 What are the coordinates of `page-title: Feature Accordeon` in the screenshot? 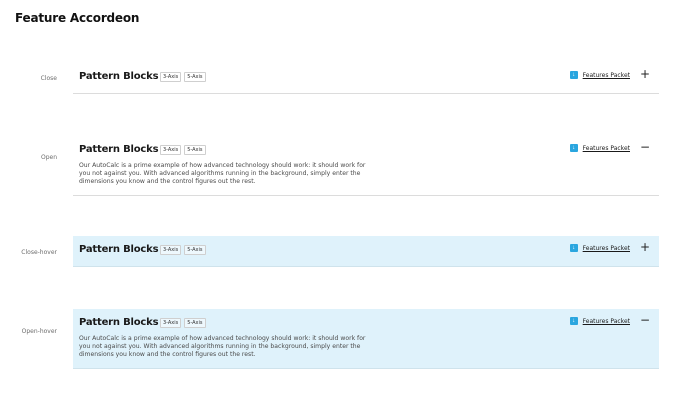 It's located at (77, 18).